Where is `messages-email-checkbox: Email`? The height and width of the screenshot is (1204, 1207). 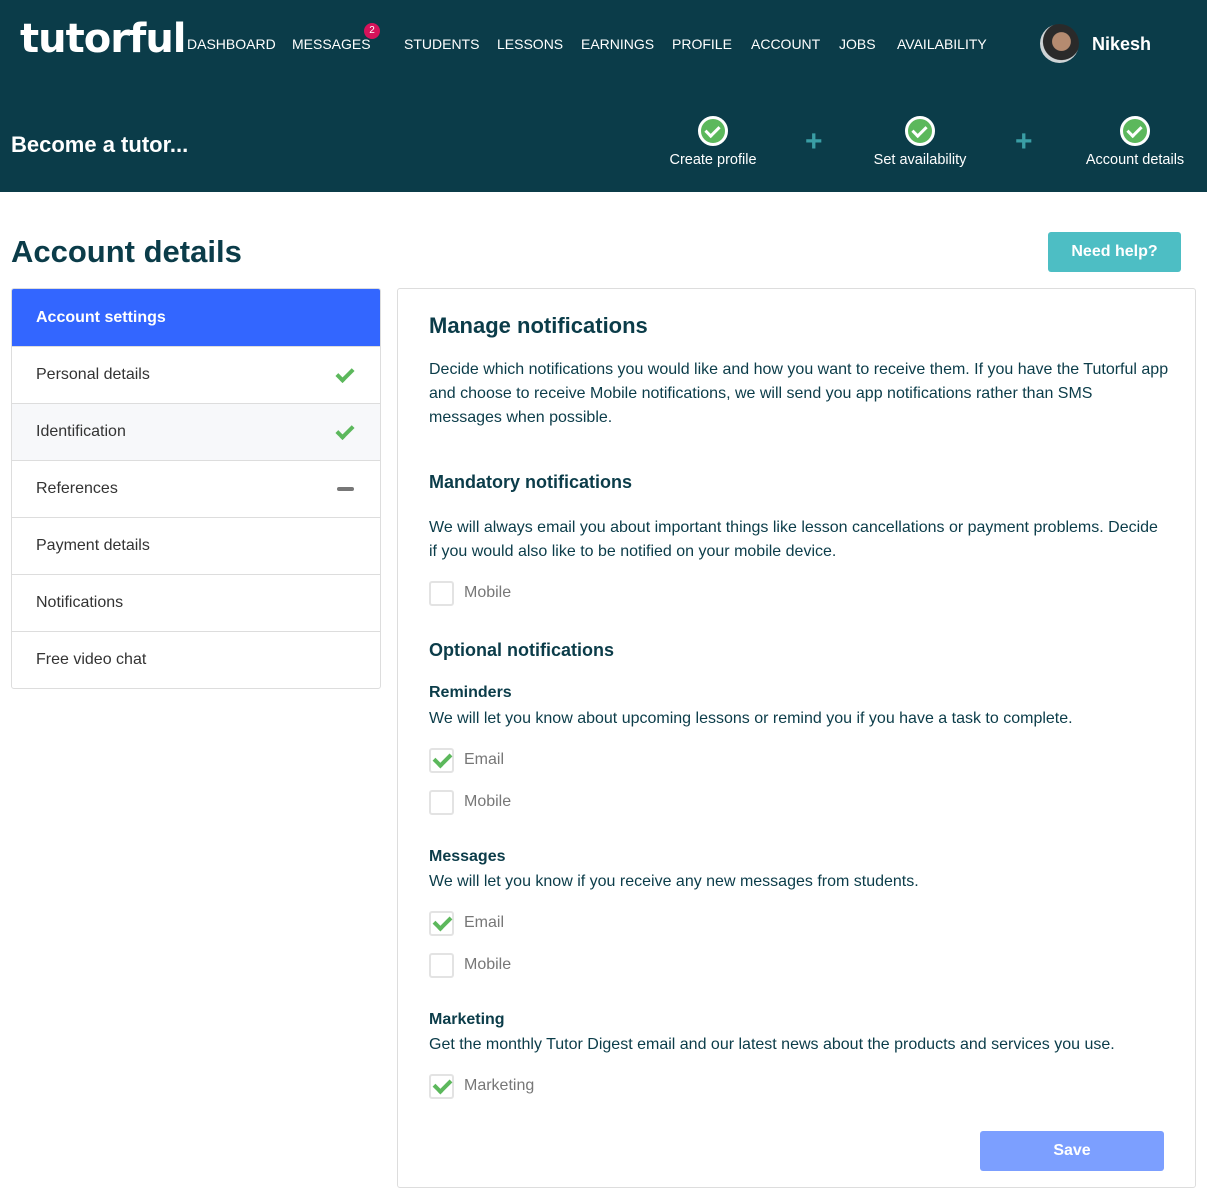 messages-email-checkbox: Email is located at coordinates (467, 923).